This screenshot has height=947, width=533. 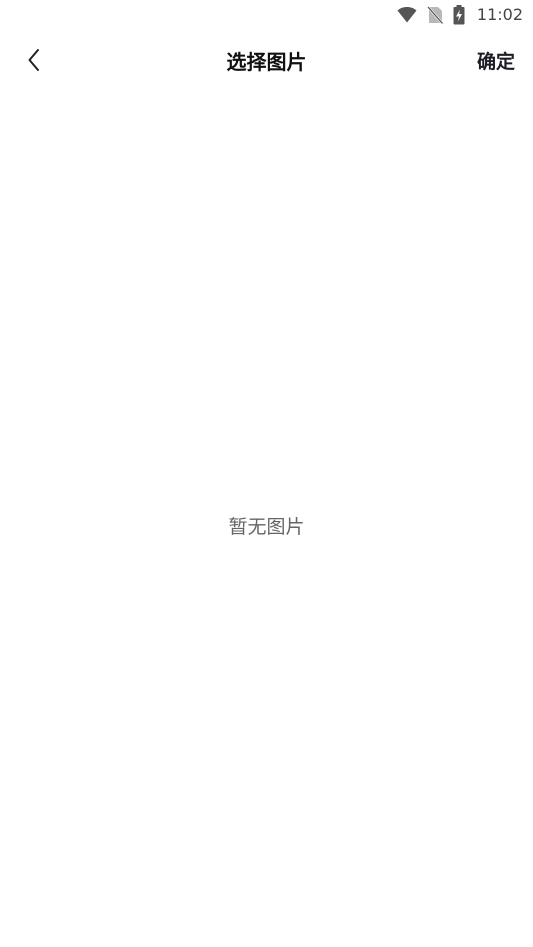 I want to click on wifi-icon, so click(x=407, y=15).